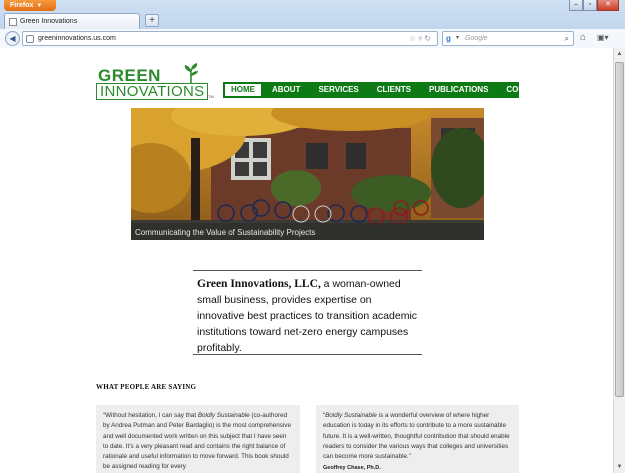 The image size is (625, 473). Describe the element at coordinates (508, 38) in the screenshot. I see `search-bar: g ▾ Google ⌕` at that location.